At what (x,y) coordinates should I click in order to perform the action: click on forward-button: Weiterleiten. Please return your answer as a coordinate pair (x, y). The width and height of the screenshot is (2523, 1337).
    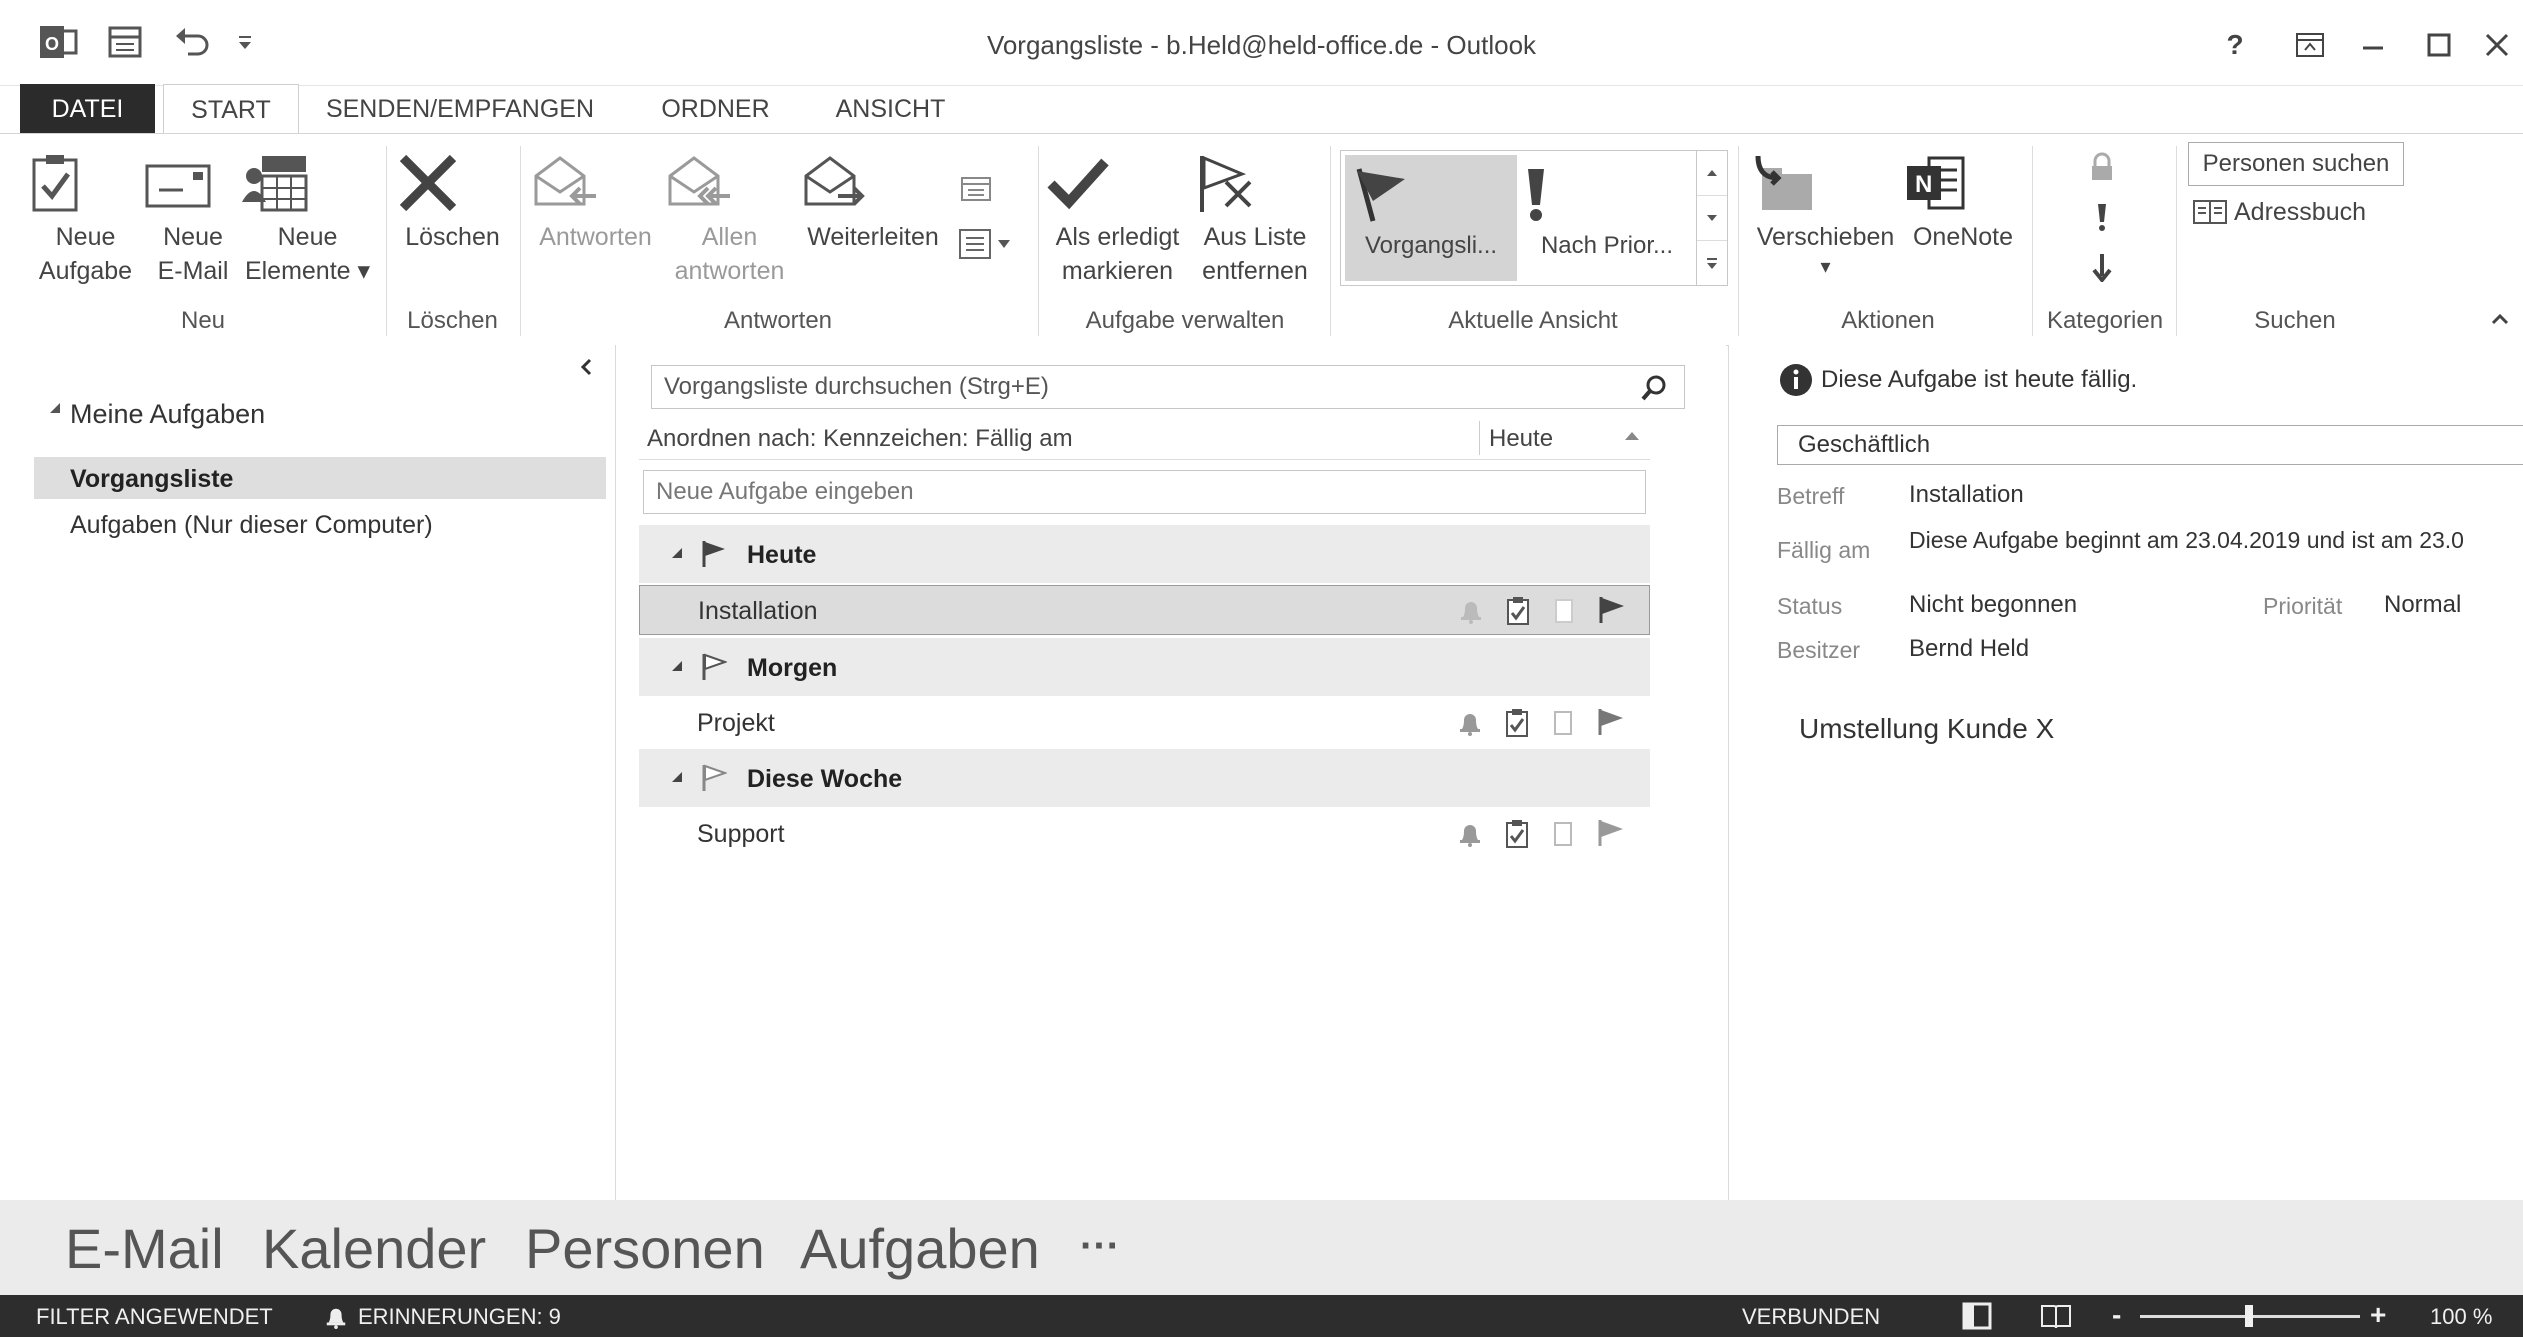
    Looking at the image, I should click on (873, 203).